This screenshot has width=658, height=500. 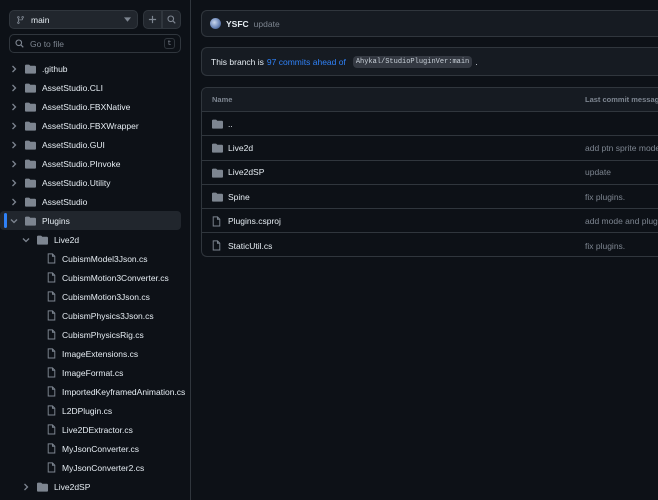 I want to click on tree-file: CubismMotion3Json.cs, so click(x=95, y=296).